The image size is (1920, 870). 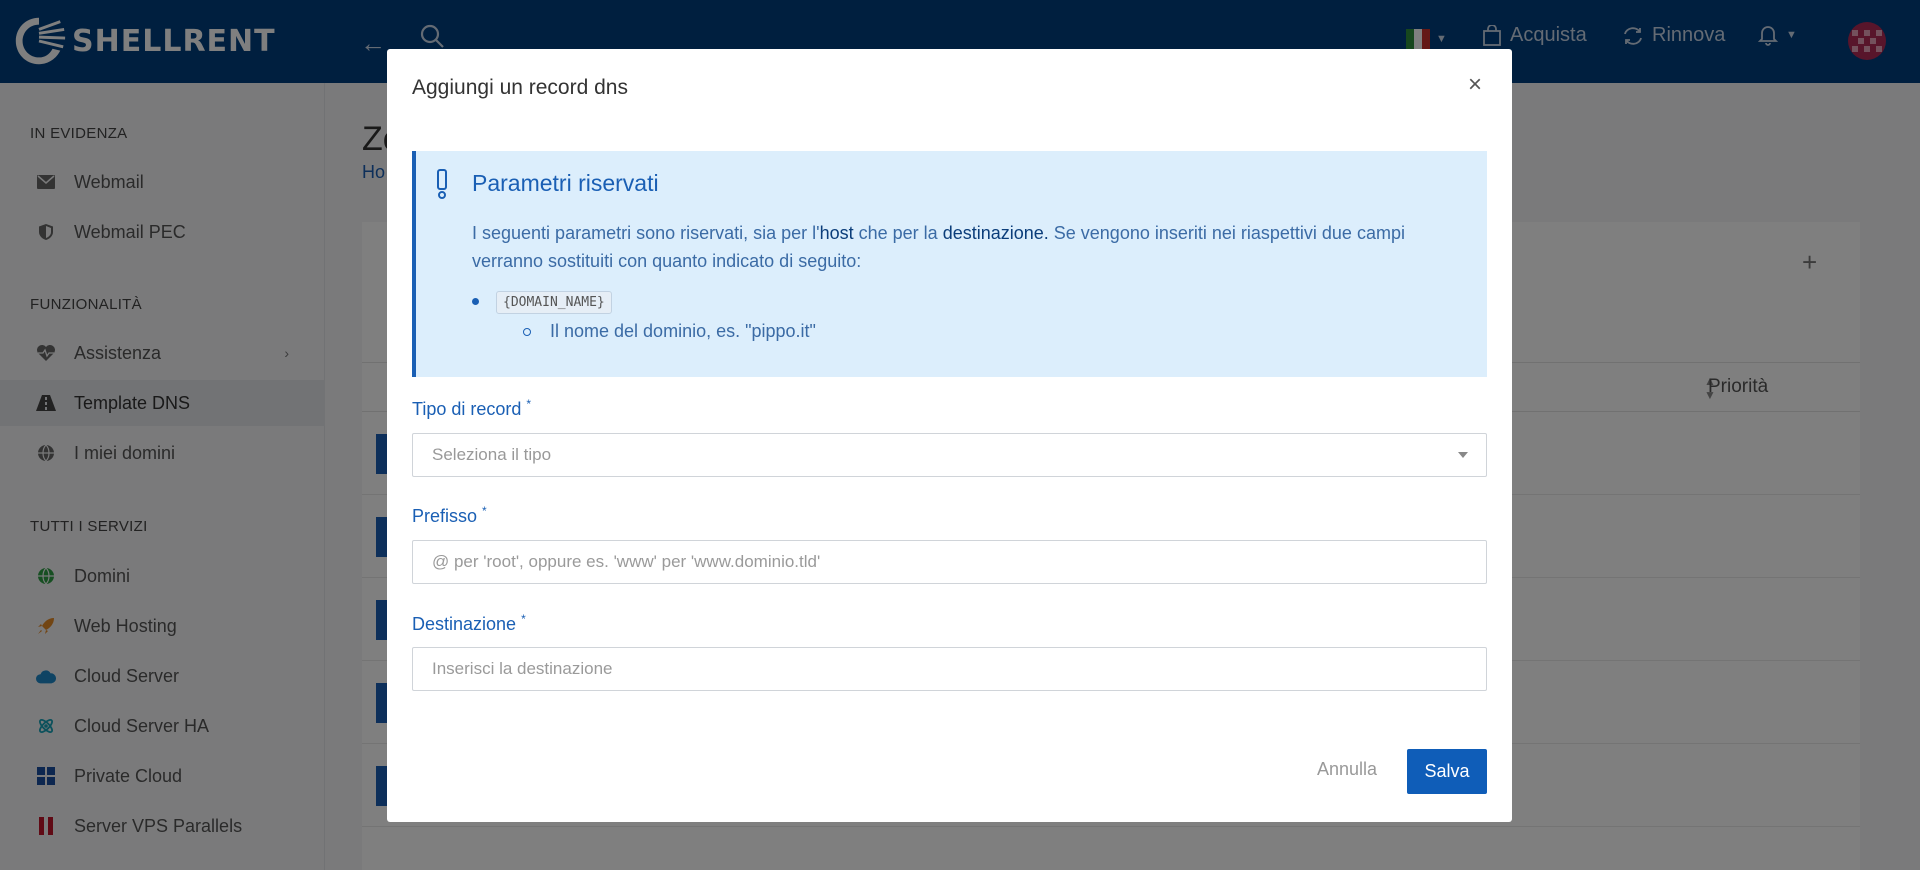 I want to click on prefix-input, so click(x=949, y=562).